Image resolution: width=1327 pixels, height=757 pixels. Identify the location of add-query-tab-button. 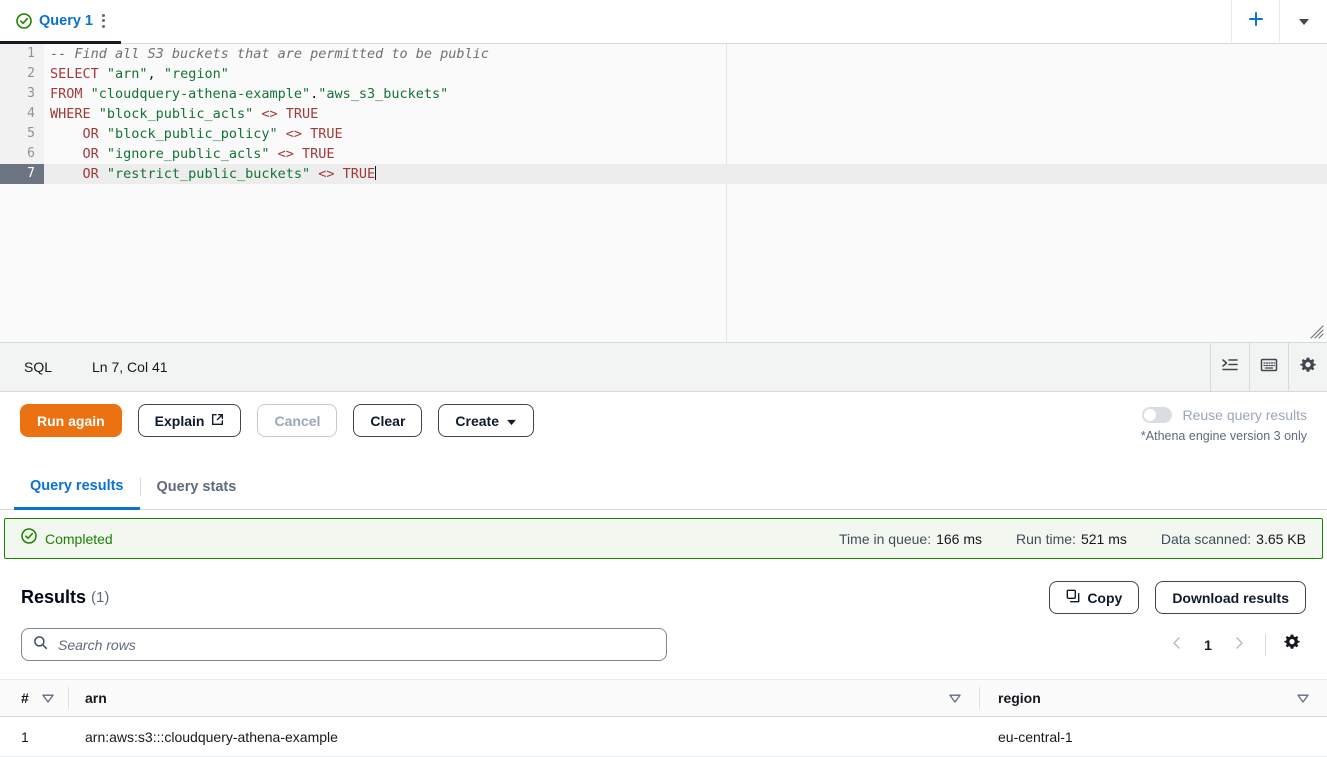
(1255, 21).